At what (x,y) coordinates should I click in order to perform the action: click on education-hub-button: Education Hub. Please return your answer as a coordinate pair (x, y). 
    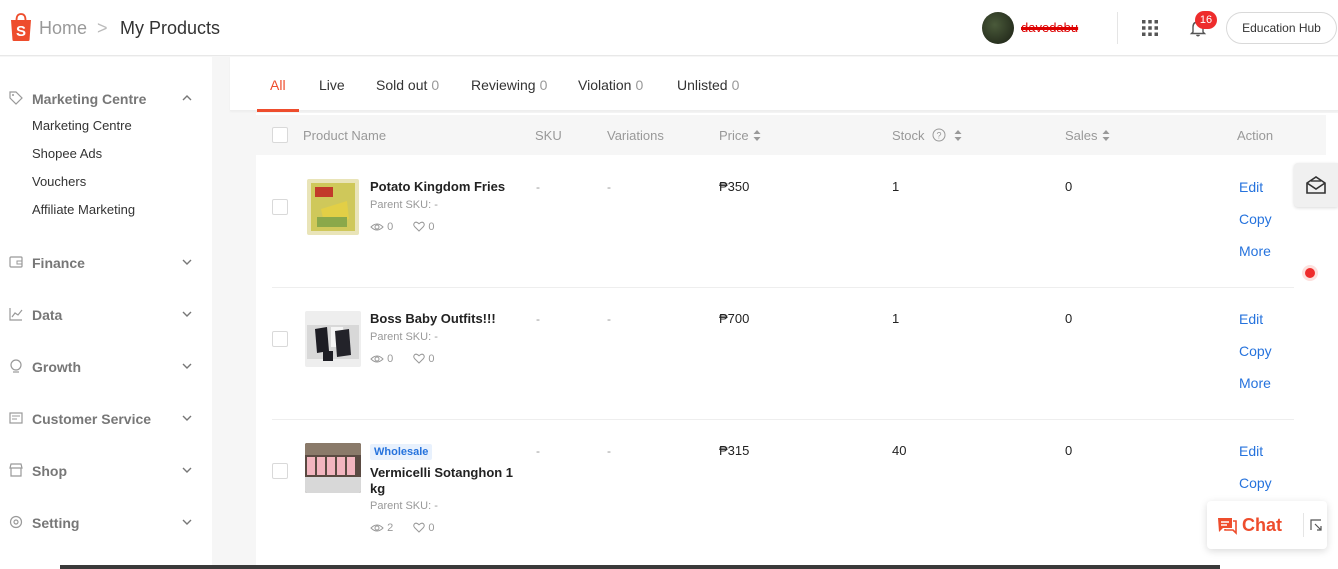
    Looking at the image, I should click on (1281, 28).